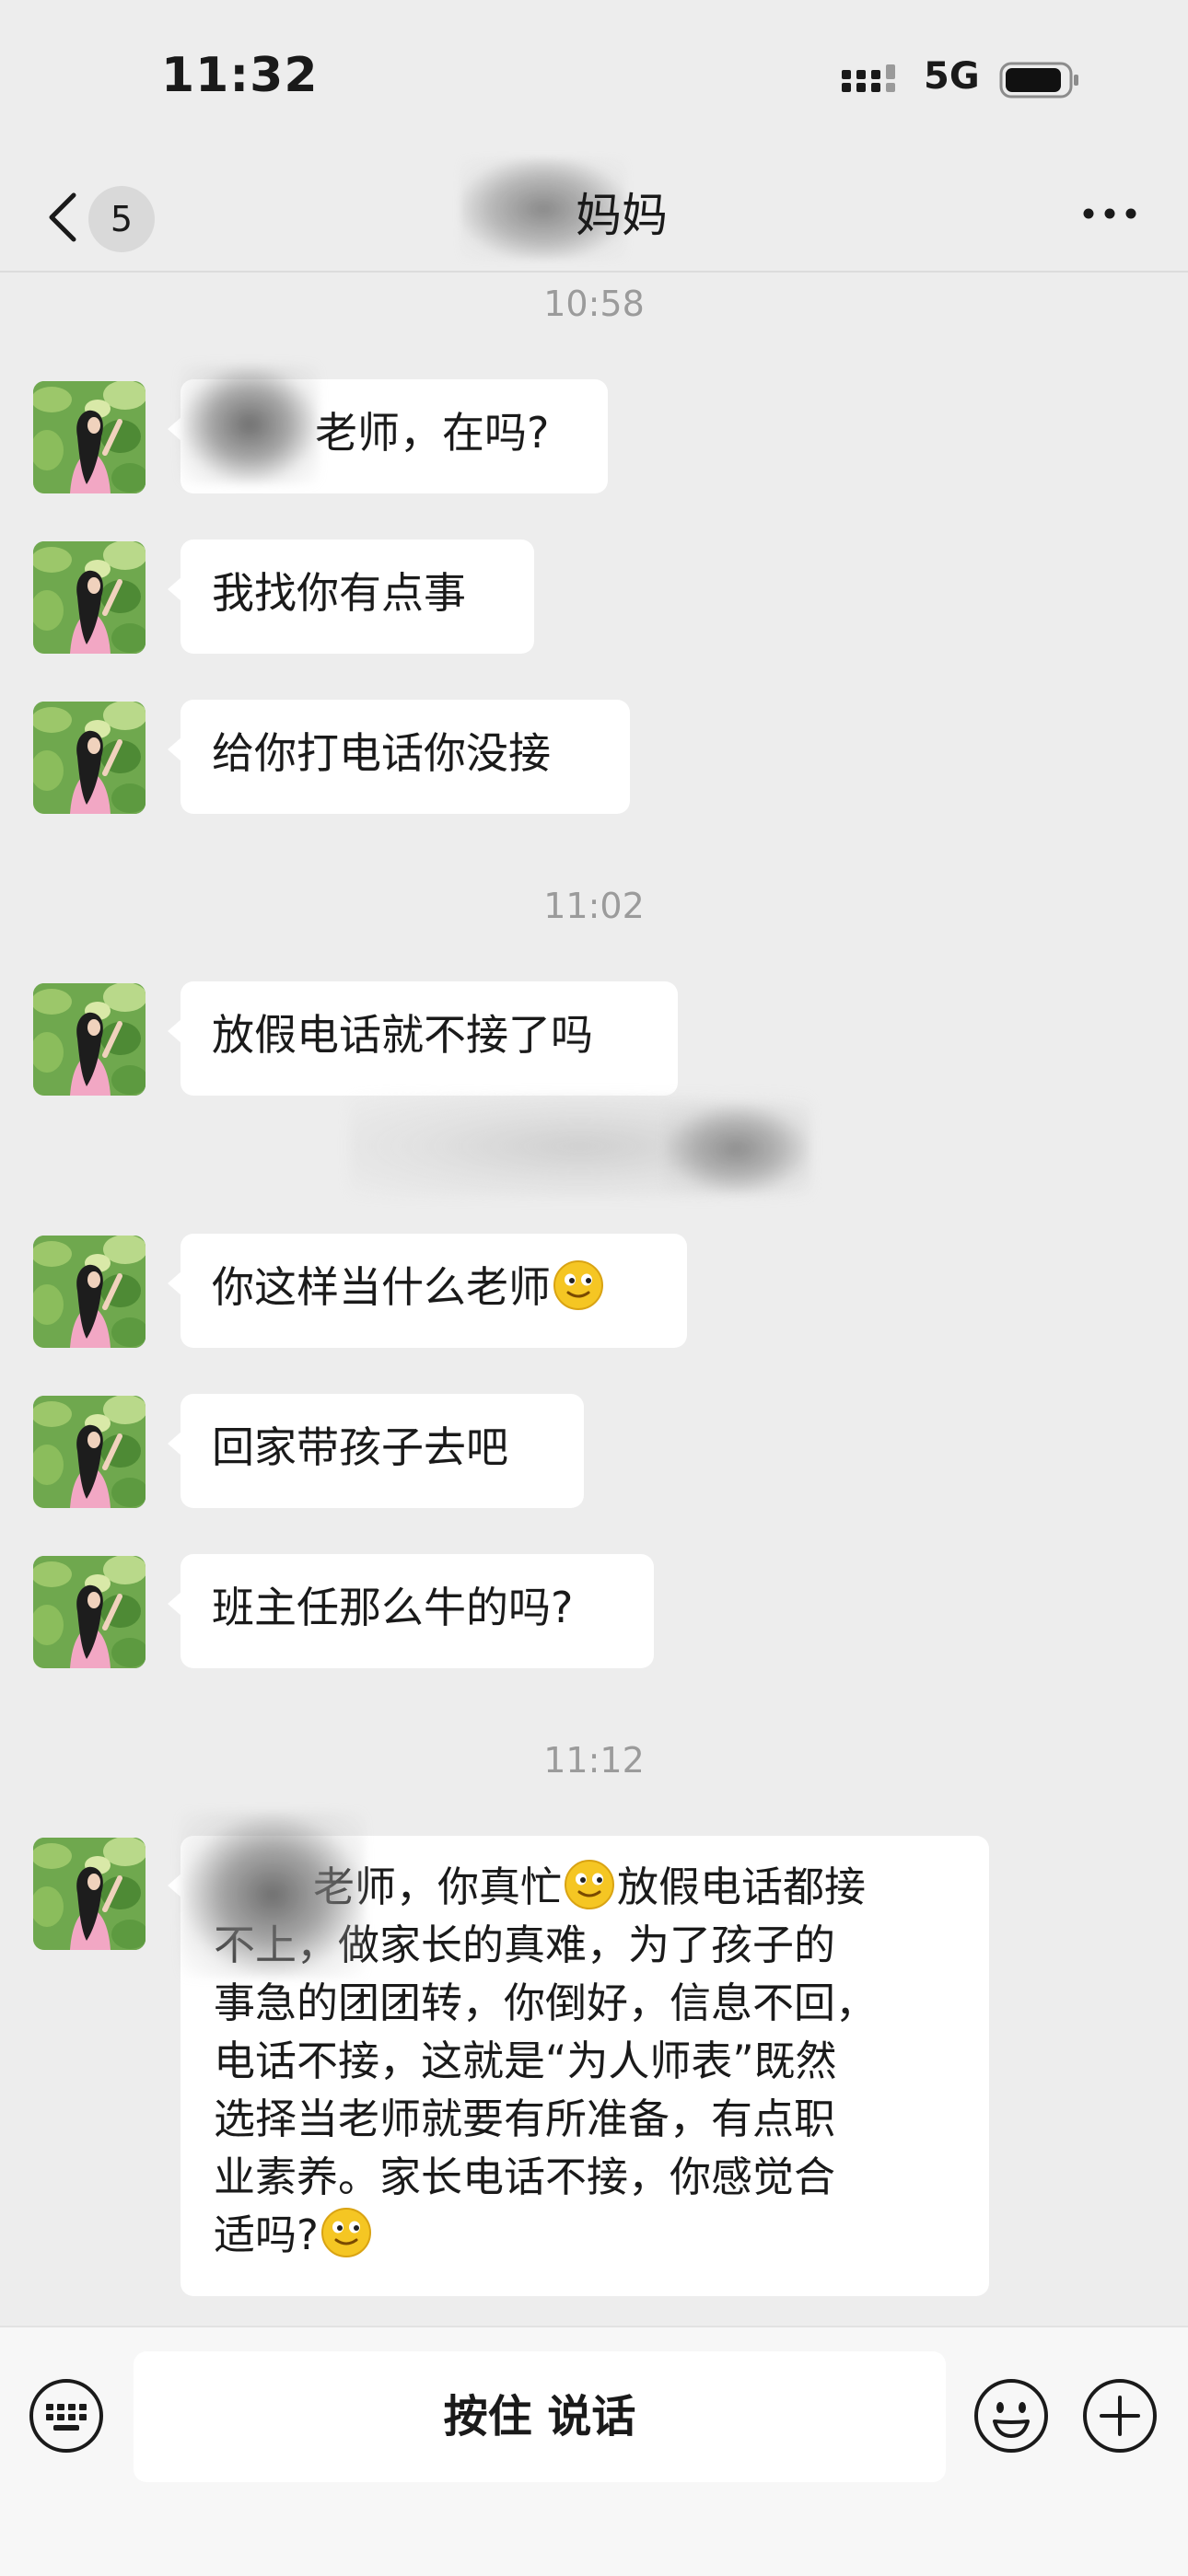  I want to click on message-bubble: 班主任那么牛的吗?, so click(411, 1611).